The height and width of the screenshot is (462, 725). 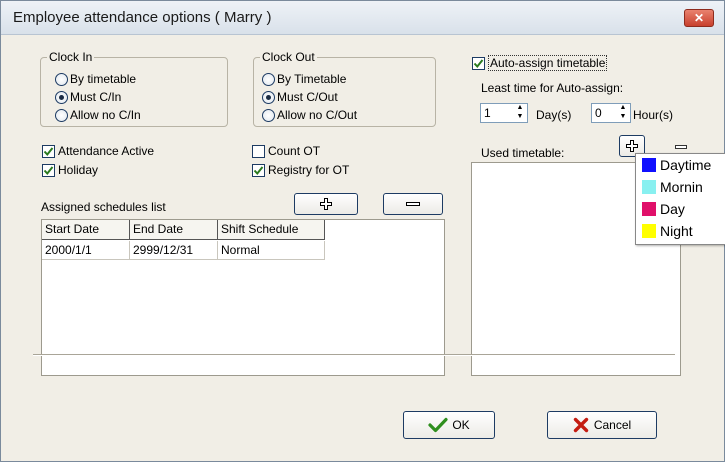 I want to click on clock-out-option-0: By Timetable, so click(x=304, y=79).